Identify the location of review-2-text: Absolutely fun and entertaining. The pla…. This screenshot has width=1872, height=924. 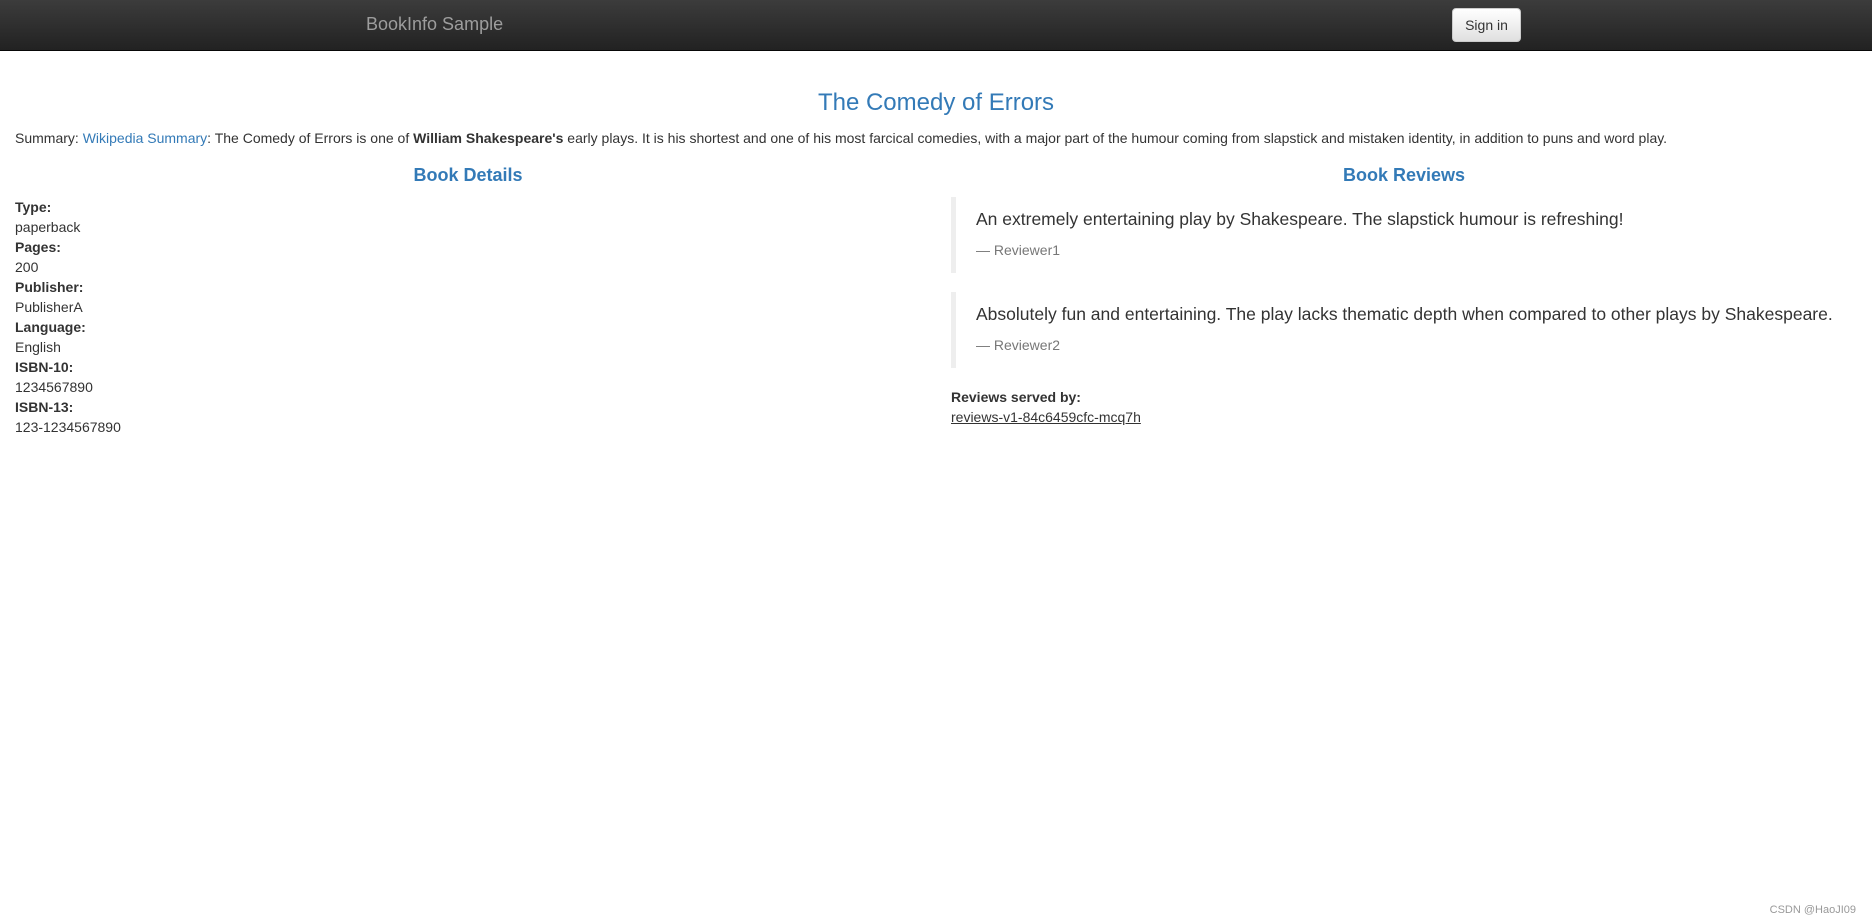
(1404, 314).